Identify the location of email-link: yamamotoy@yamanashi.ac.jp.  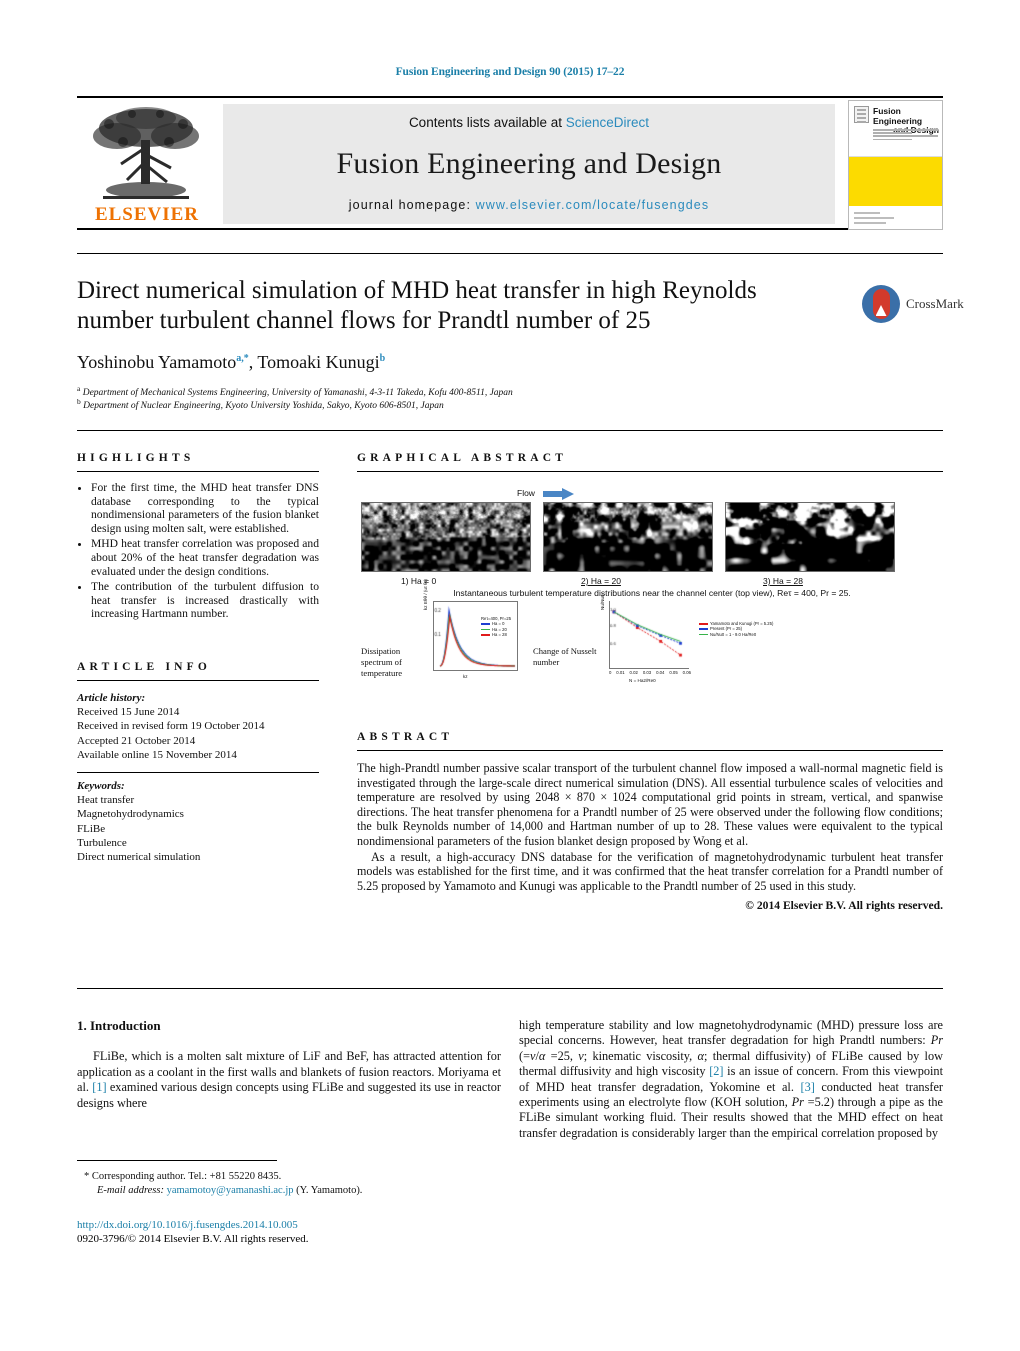
(230, 1190).